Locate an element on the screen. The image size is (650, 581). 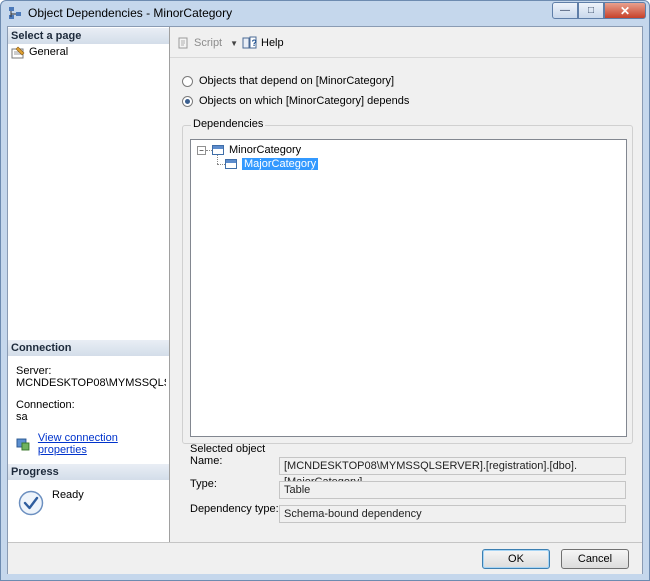
dependencies-icon is located at coordinates (15, 13).